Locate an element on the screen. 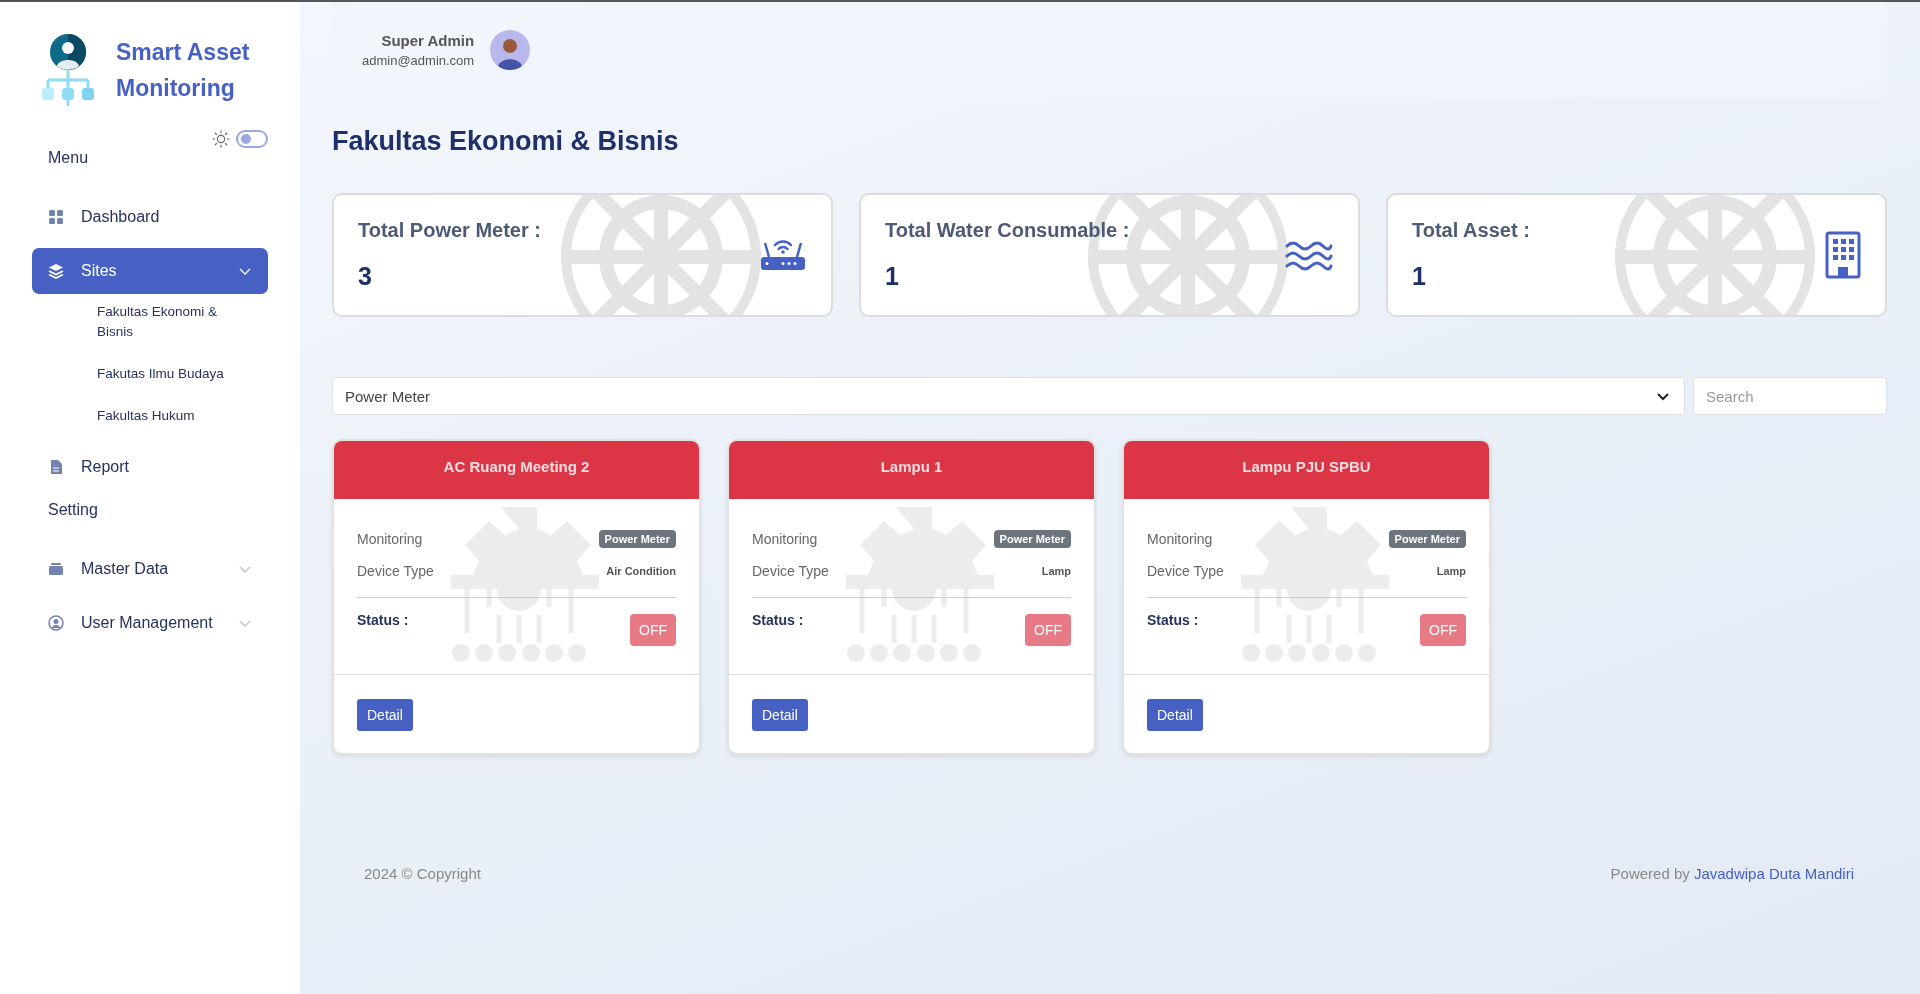 The width and height of the screenshot is (1920, 994). logo-icon is located at coordinates (68, 70).